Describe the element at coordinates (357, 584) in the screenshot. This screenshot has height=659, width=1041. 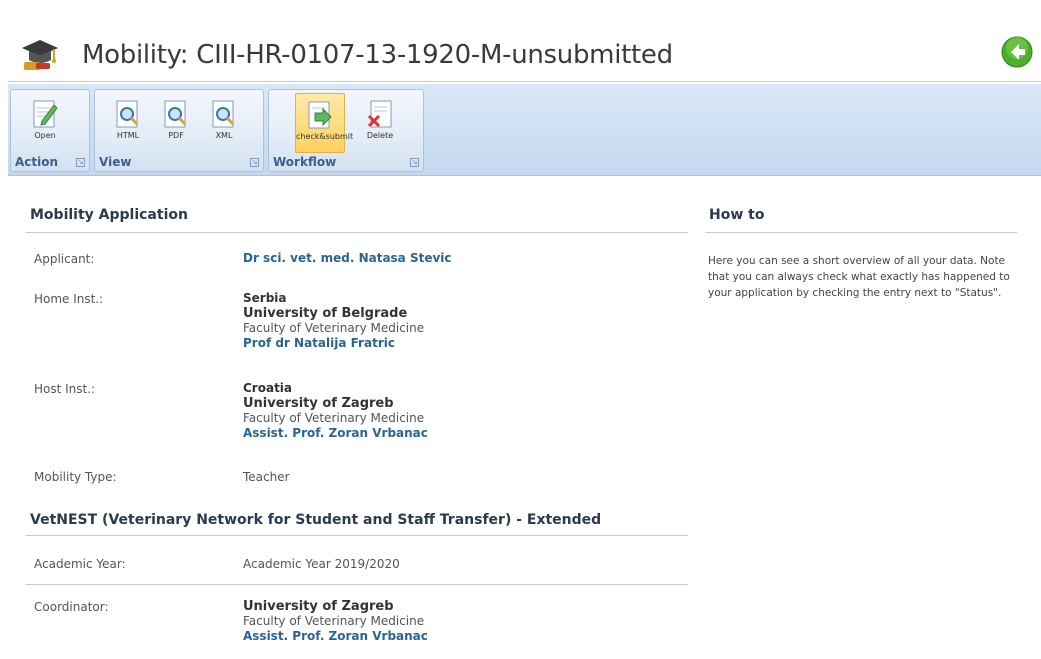
I see `row-divider` at that location.